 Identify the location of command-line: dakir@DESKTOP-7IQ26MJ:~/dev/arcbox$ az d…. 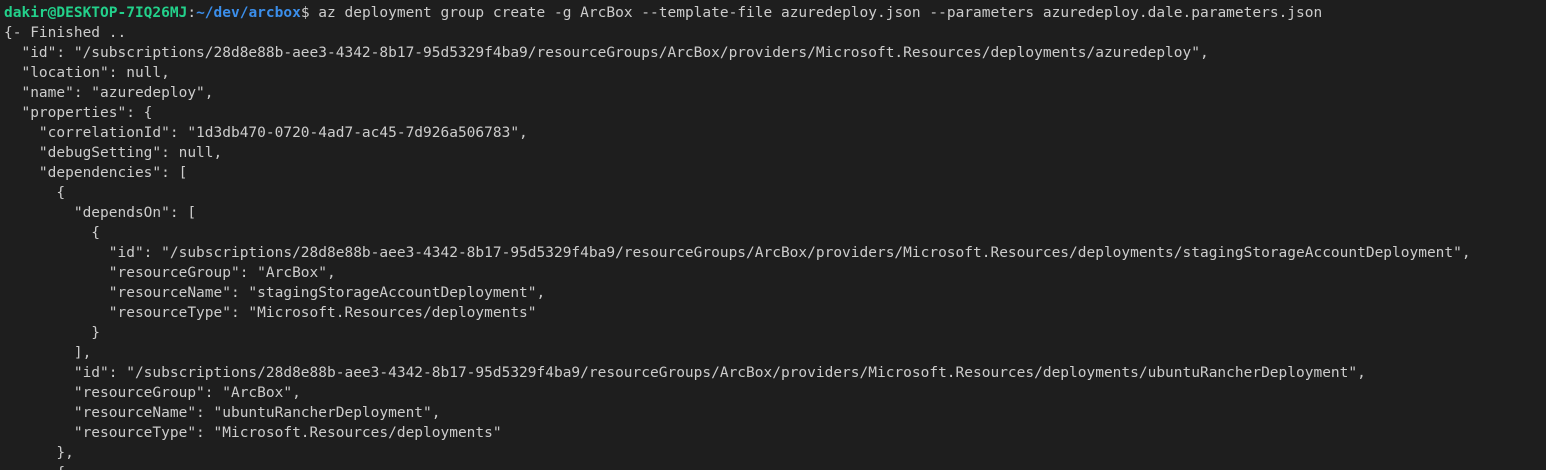
(775, 13).